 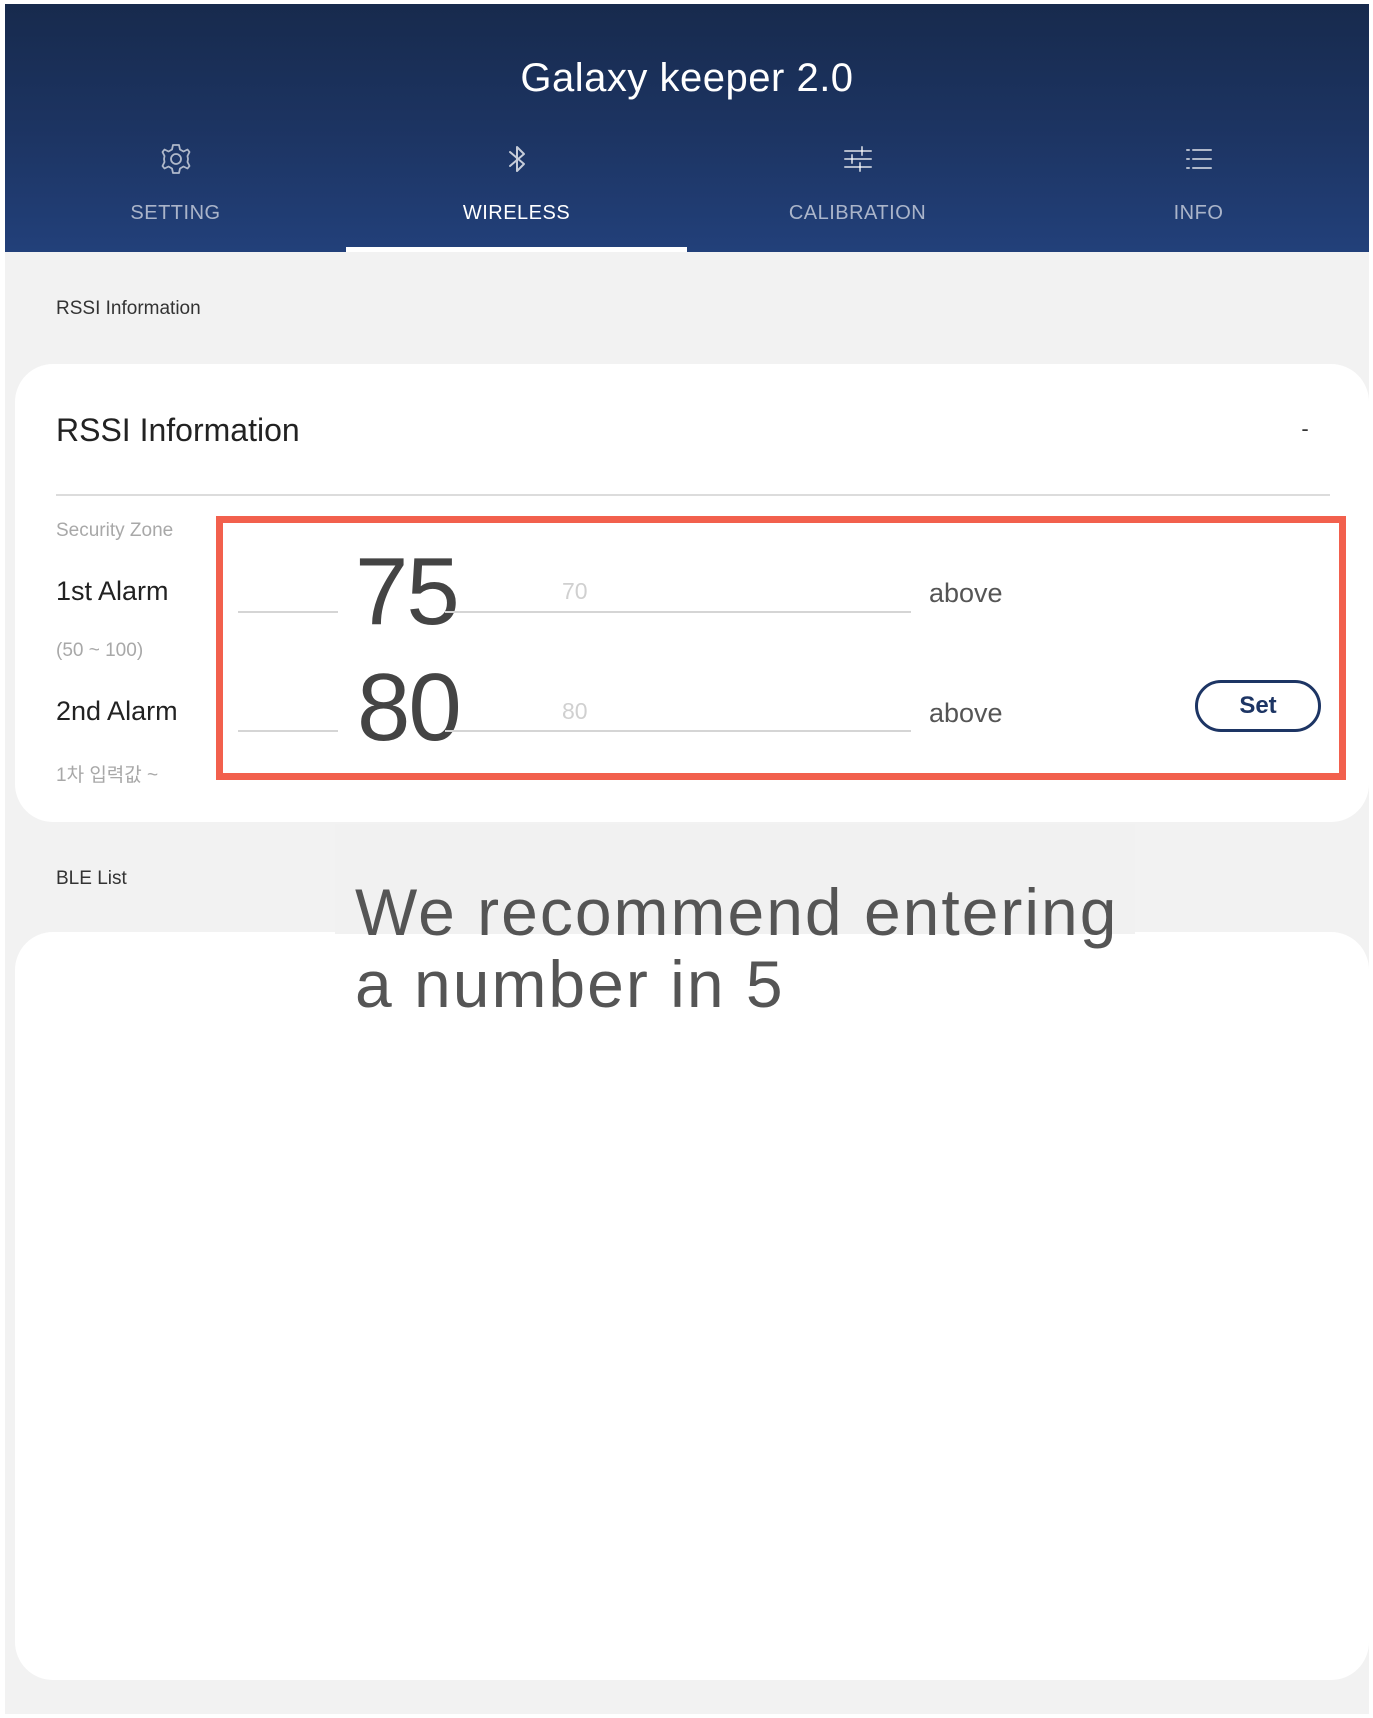 I want to click on tab-wireless-label: WIRELESS, so click(x=516, y=213).